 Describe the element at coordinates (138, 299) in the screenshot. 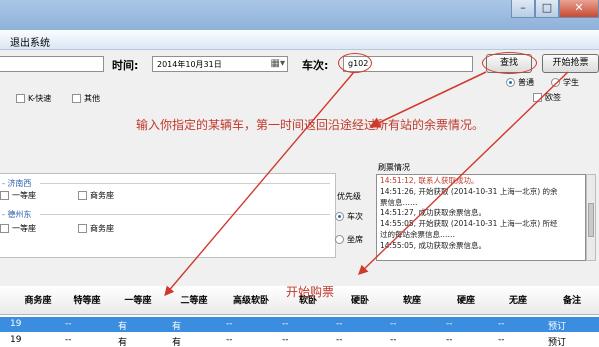

I see `header-first-class: 一等座` at that location.